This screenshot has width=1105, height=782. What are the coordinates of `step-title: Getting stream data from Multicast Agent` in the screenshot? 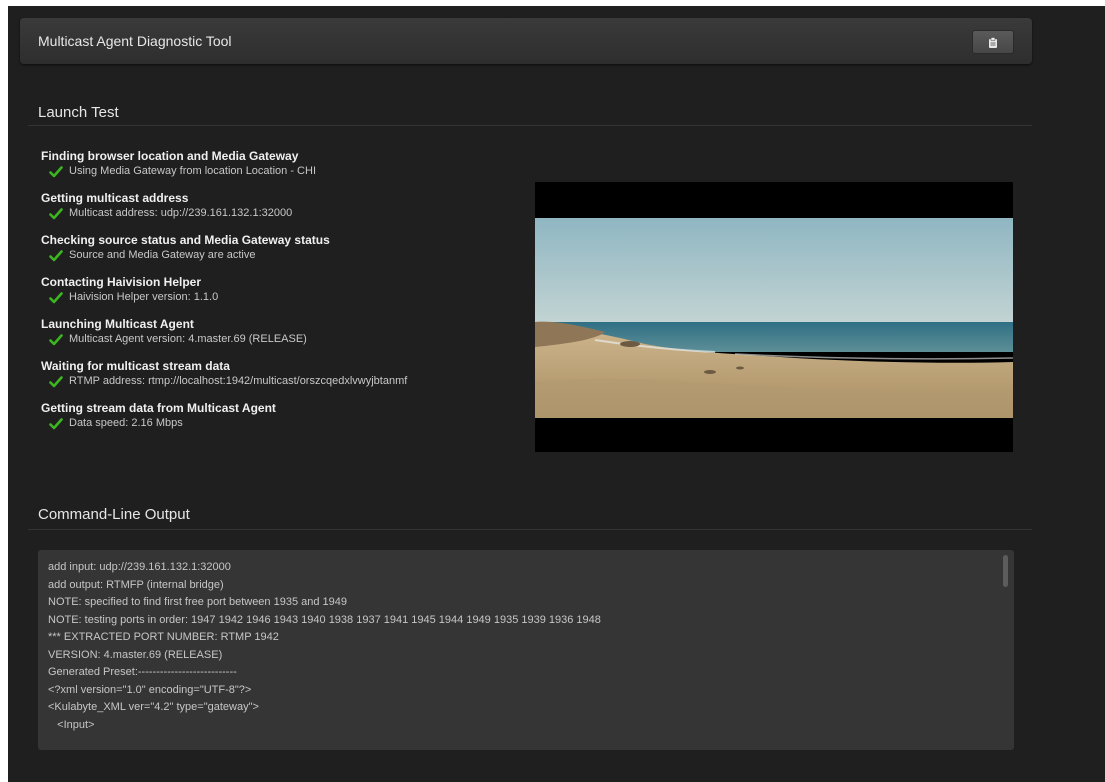 It's located at (158, 408).